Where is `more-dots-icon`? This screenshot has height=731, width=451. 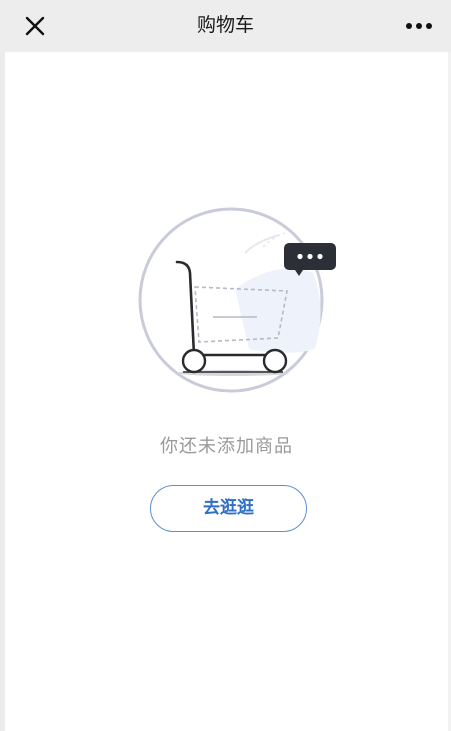
more-dots-icon is located at coordinates (419, 26).